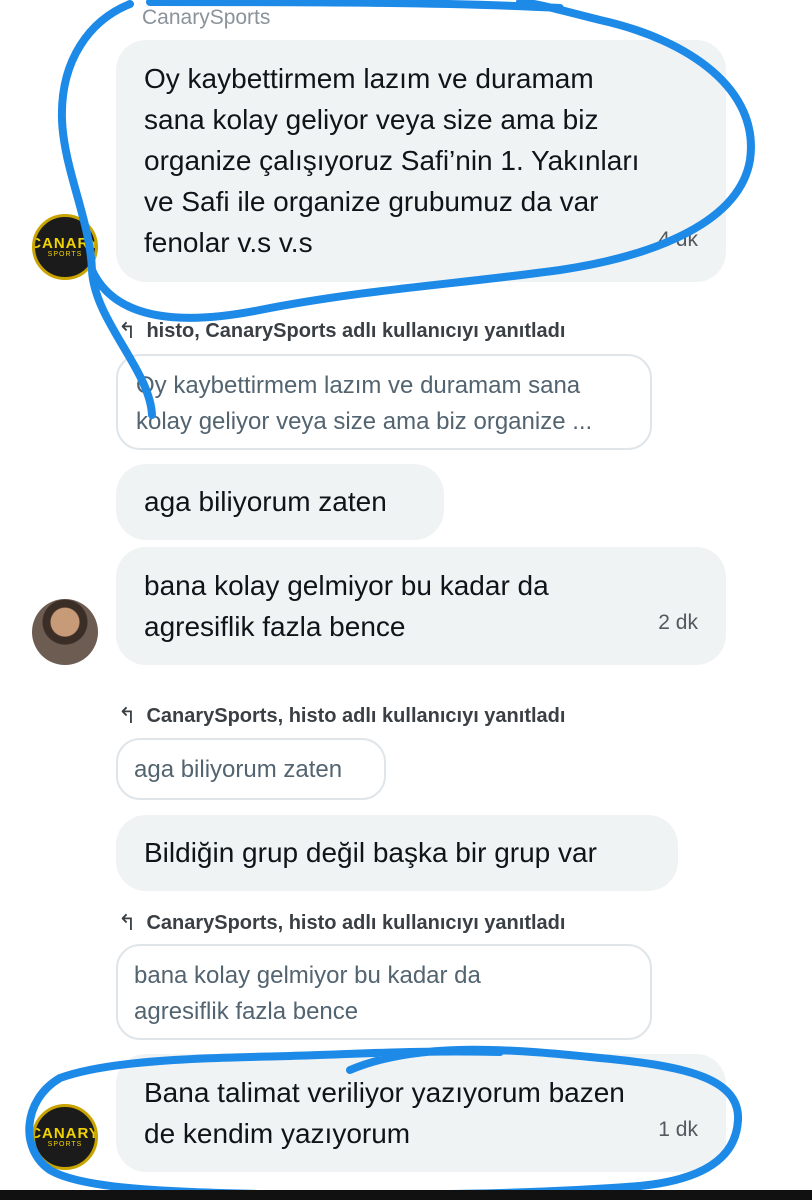 The height and width of the screenshot is (1200, 812). I want to click on message-text: Bildiğin grup değil başka bir grup var, so click(370, 852).